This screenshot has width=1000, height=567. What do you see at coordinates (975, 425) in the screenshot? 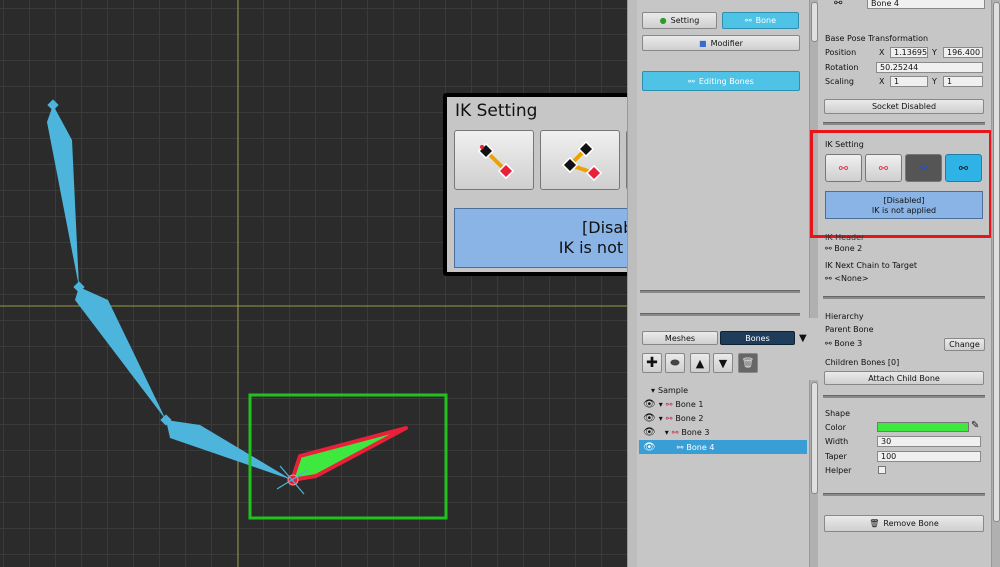
I see `eyedropper-icon: ✎` at bounding box center [975, 425].